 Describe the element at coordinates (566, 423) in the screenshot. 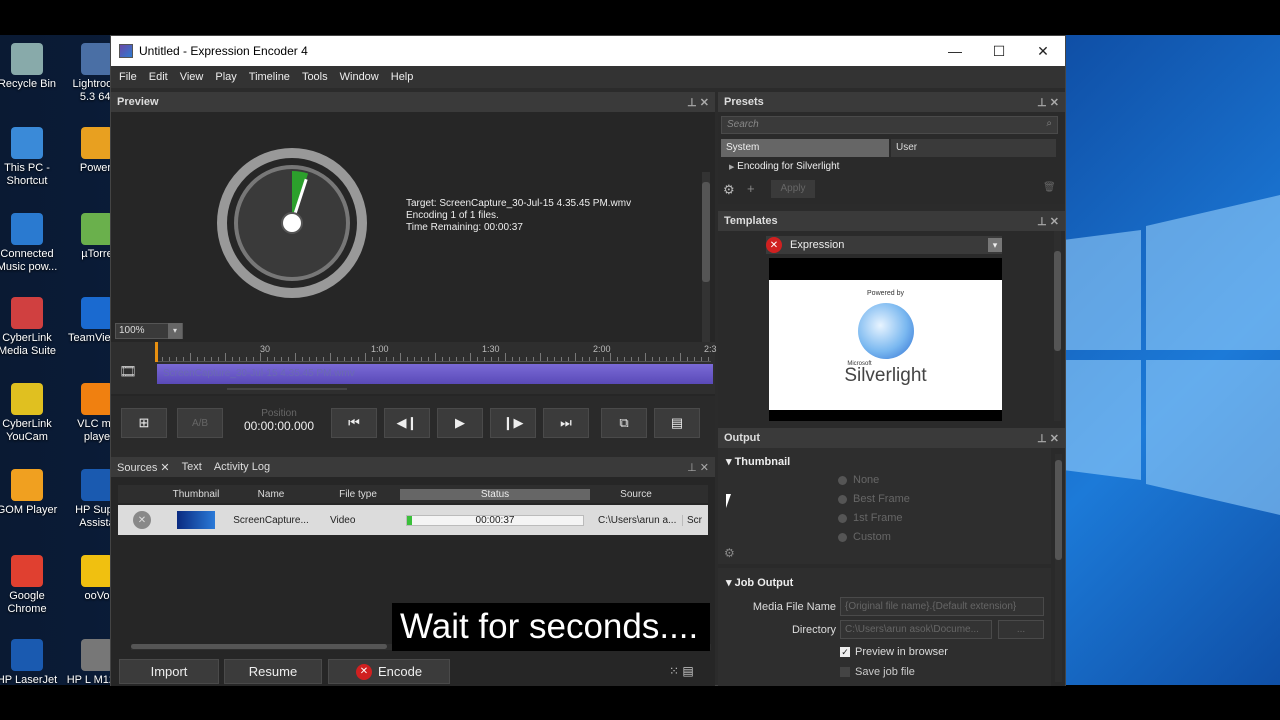

I see `skip-end-button: ⏭` at that location.